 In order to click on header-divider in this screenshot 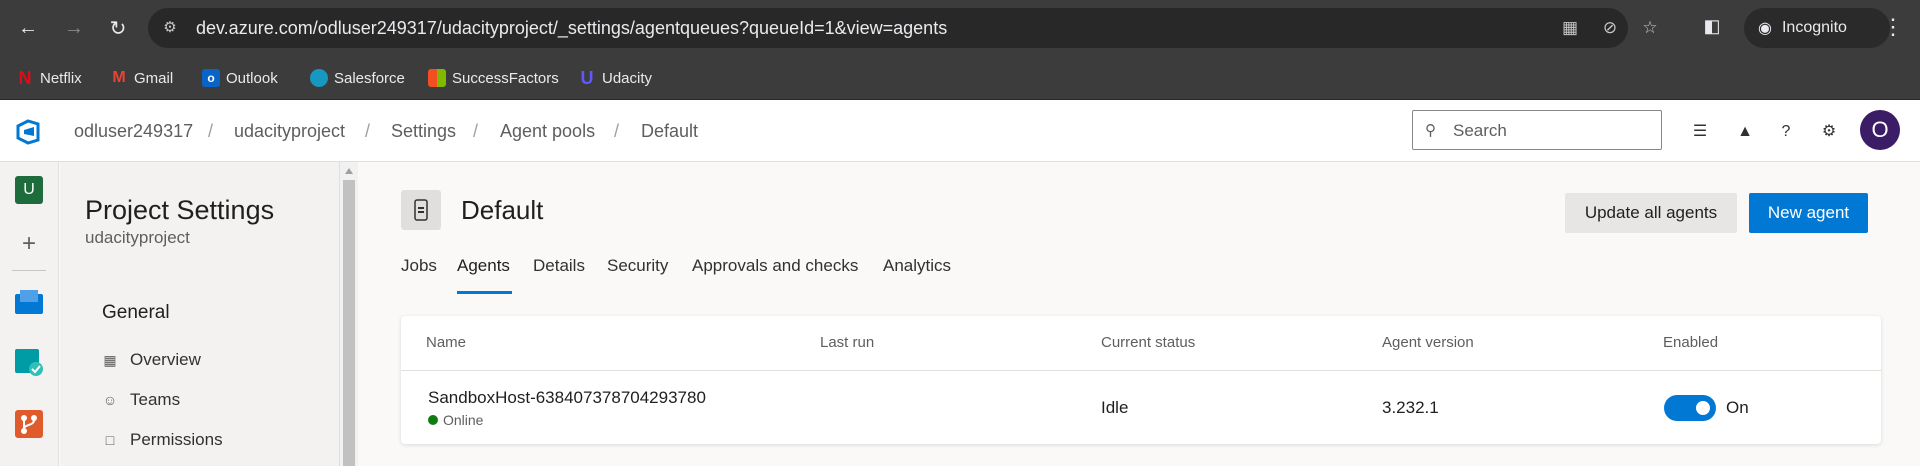, I will do `click(1141, 370)`.